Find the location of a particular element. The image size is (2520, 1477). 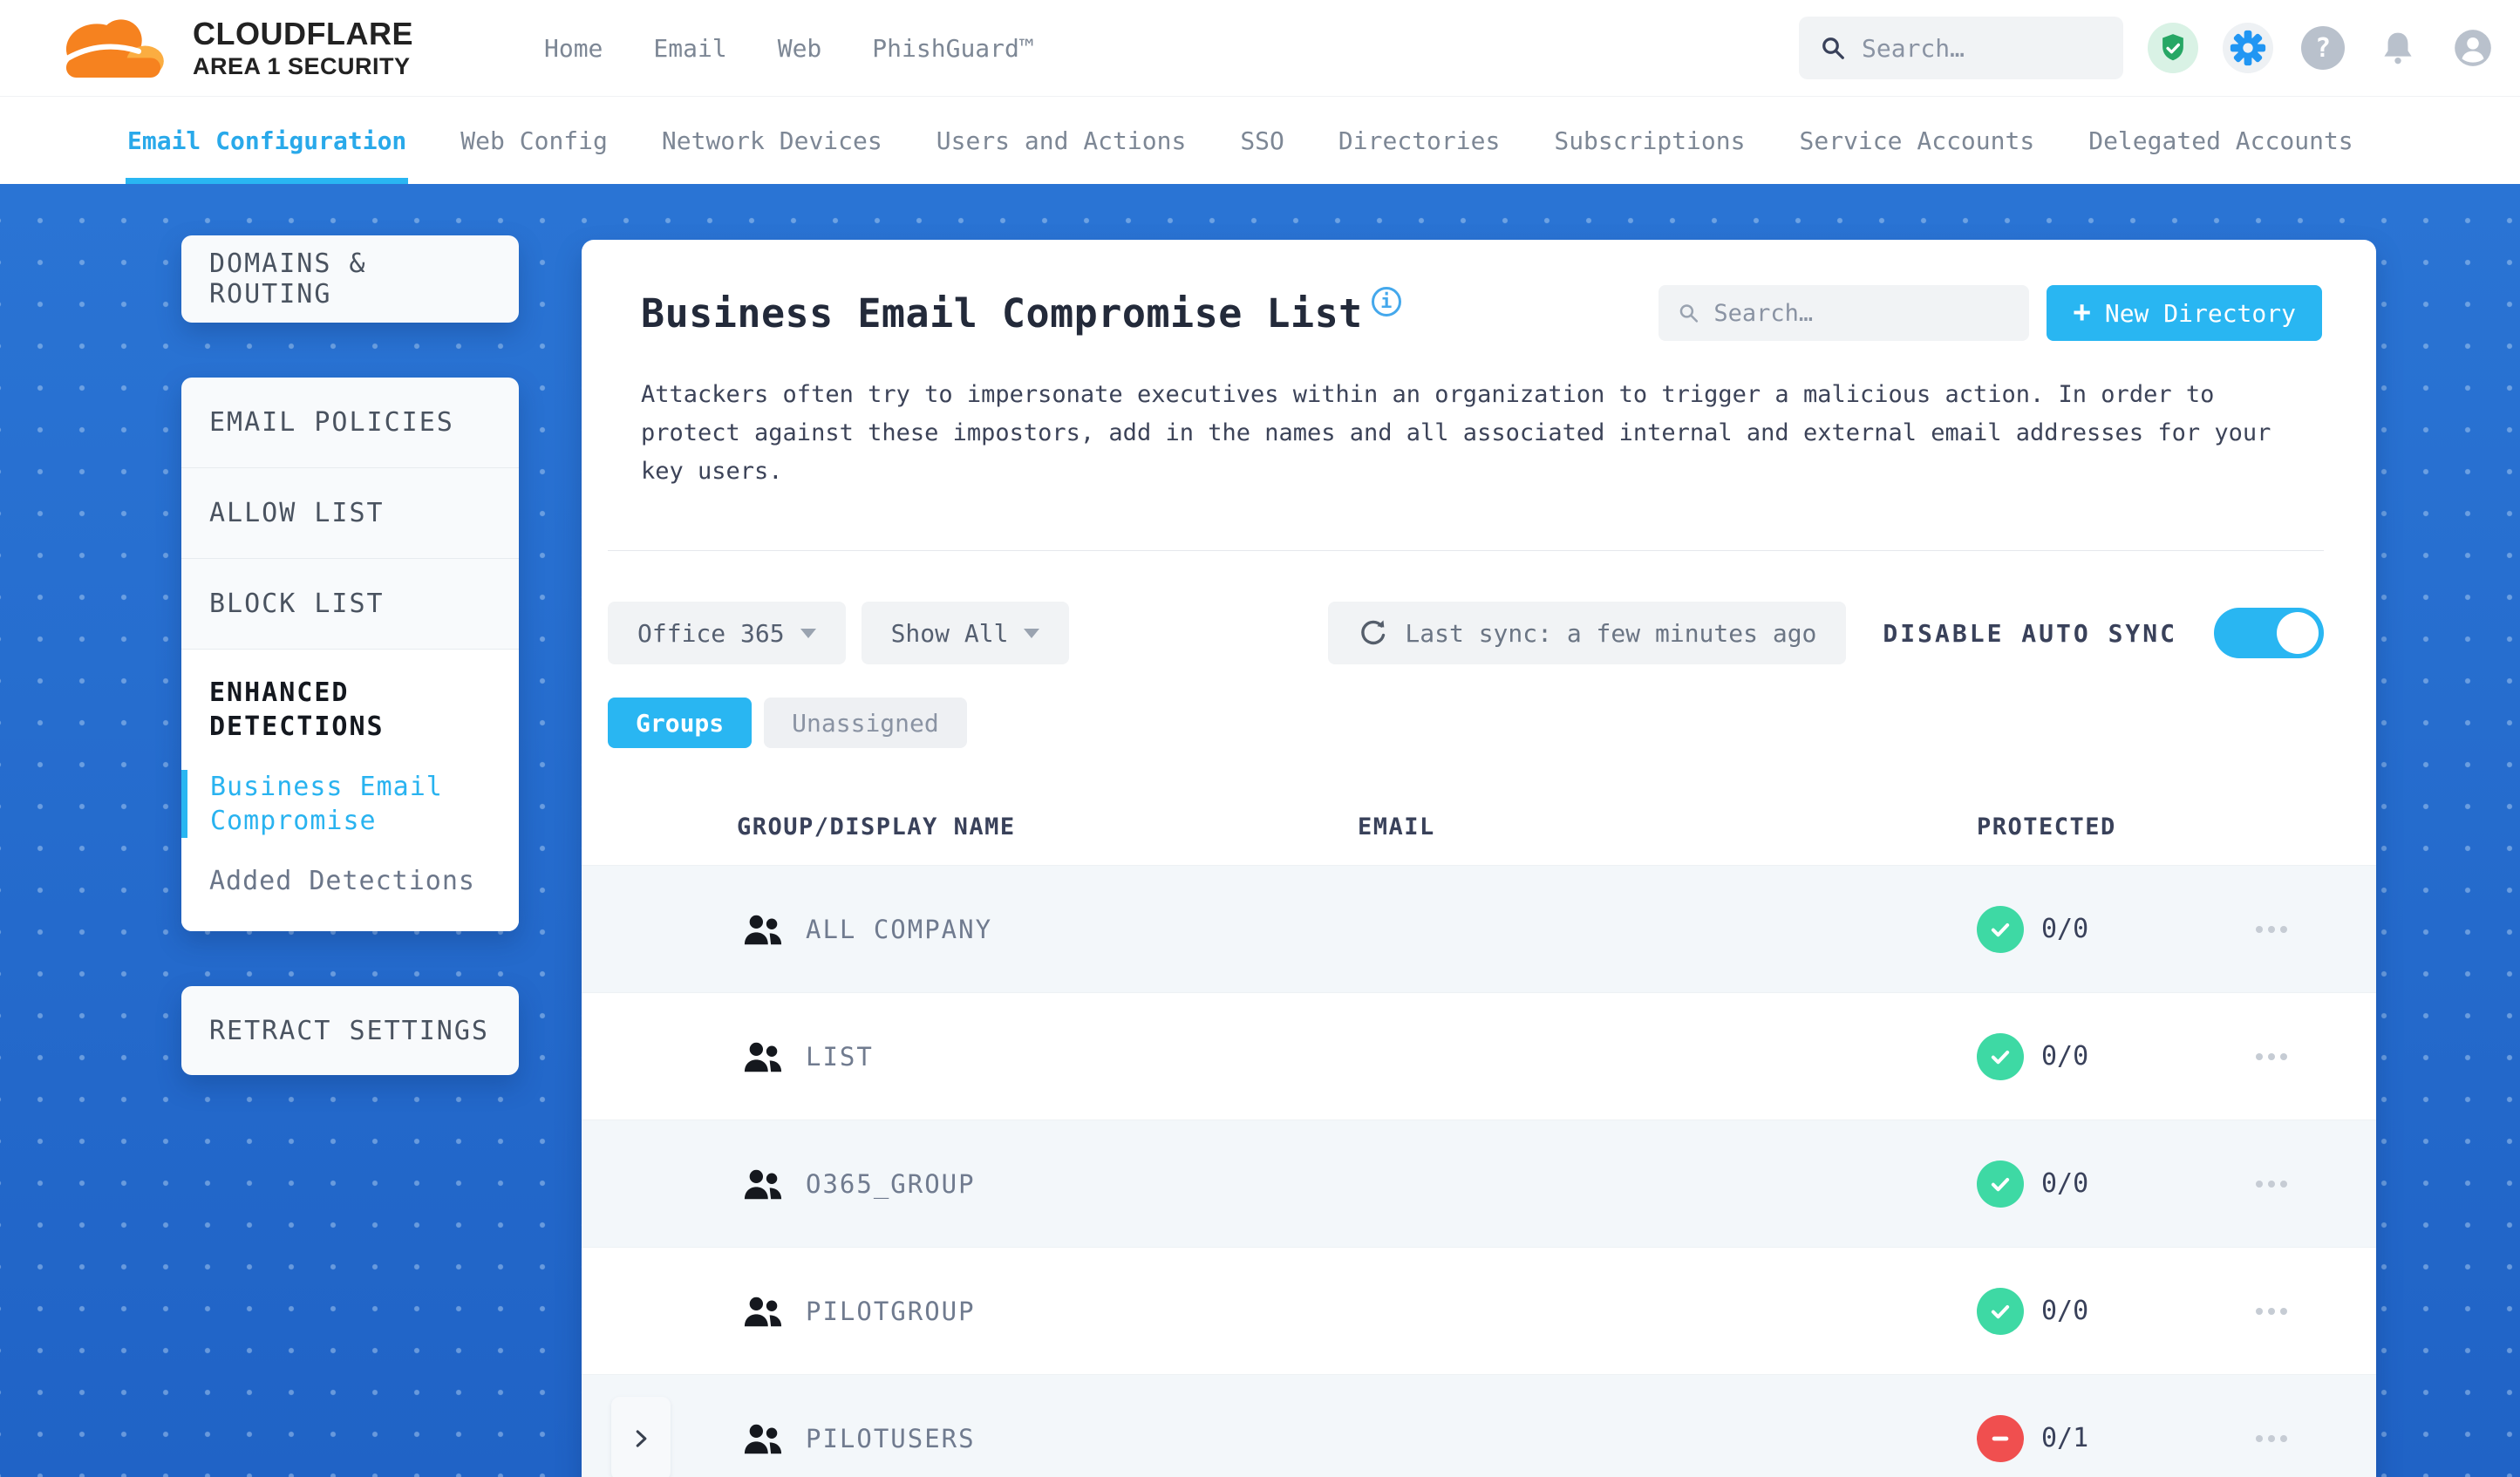

table-row: PILOTUSERS 0/1 is located at coordinates (1479, 1425).